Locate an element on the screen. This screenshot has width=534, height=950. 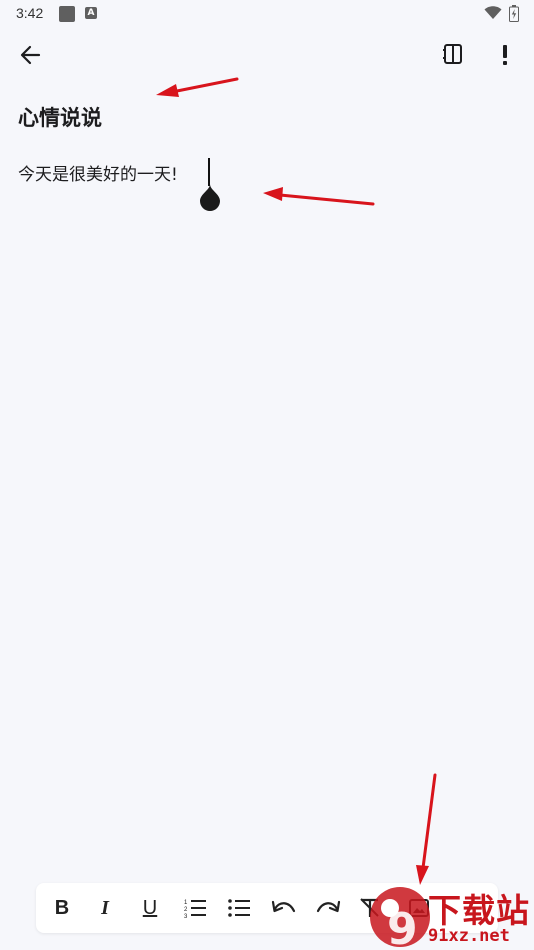
underline-label: U is located at coordinates (150, 907).